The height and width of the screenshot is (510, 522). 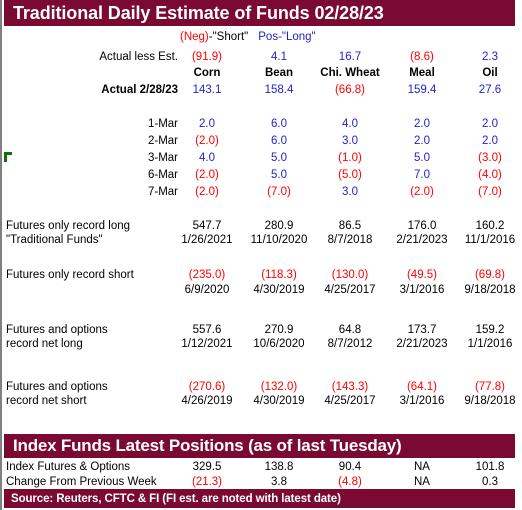 I want to click on column-header-corn: Corn, so click(x=207, y=73).